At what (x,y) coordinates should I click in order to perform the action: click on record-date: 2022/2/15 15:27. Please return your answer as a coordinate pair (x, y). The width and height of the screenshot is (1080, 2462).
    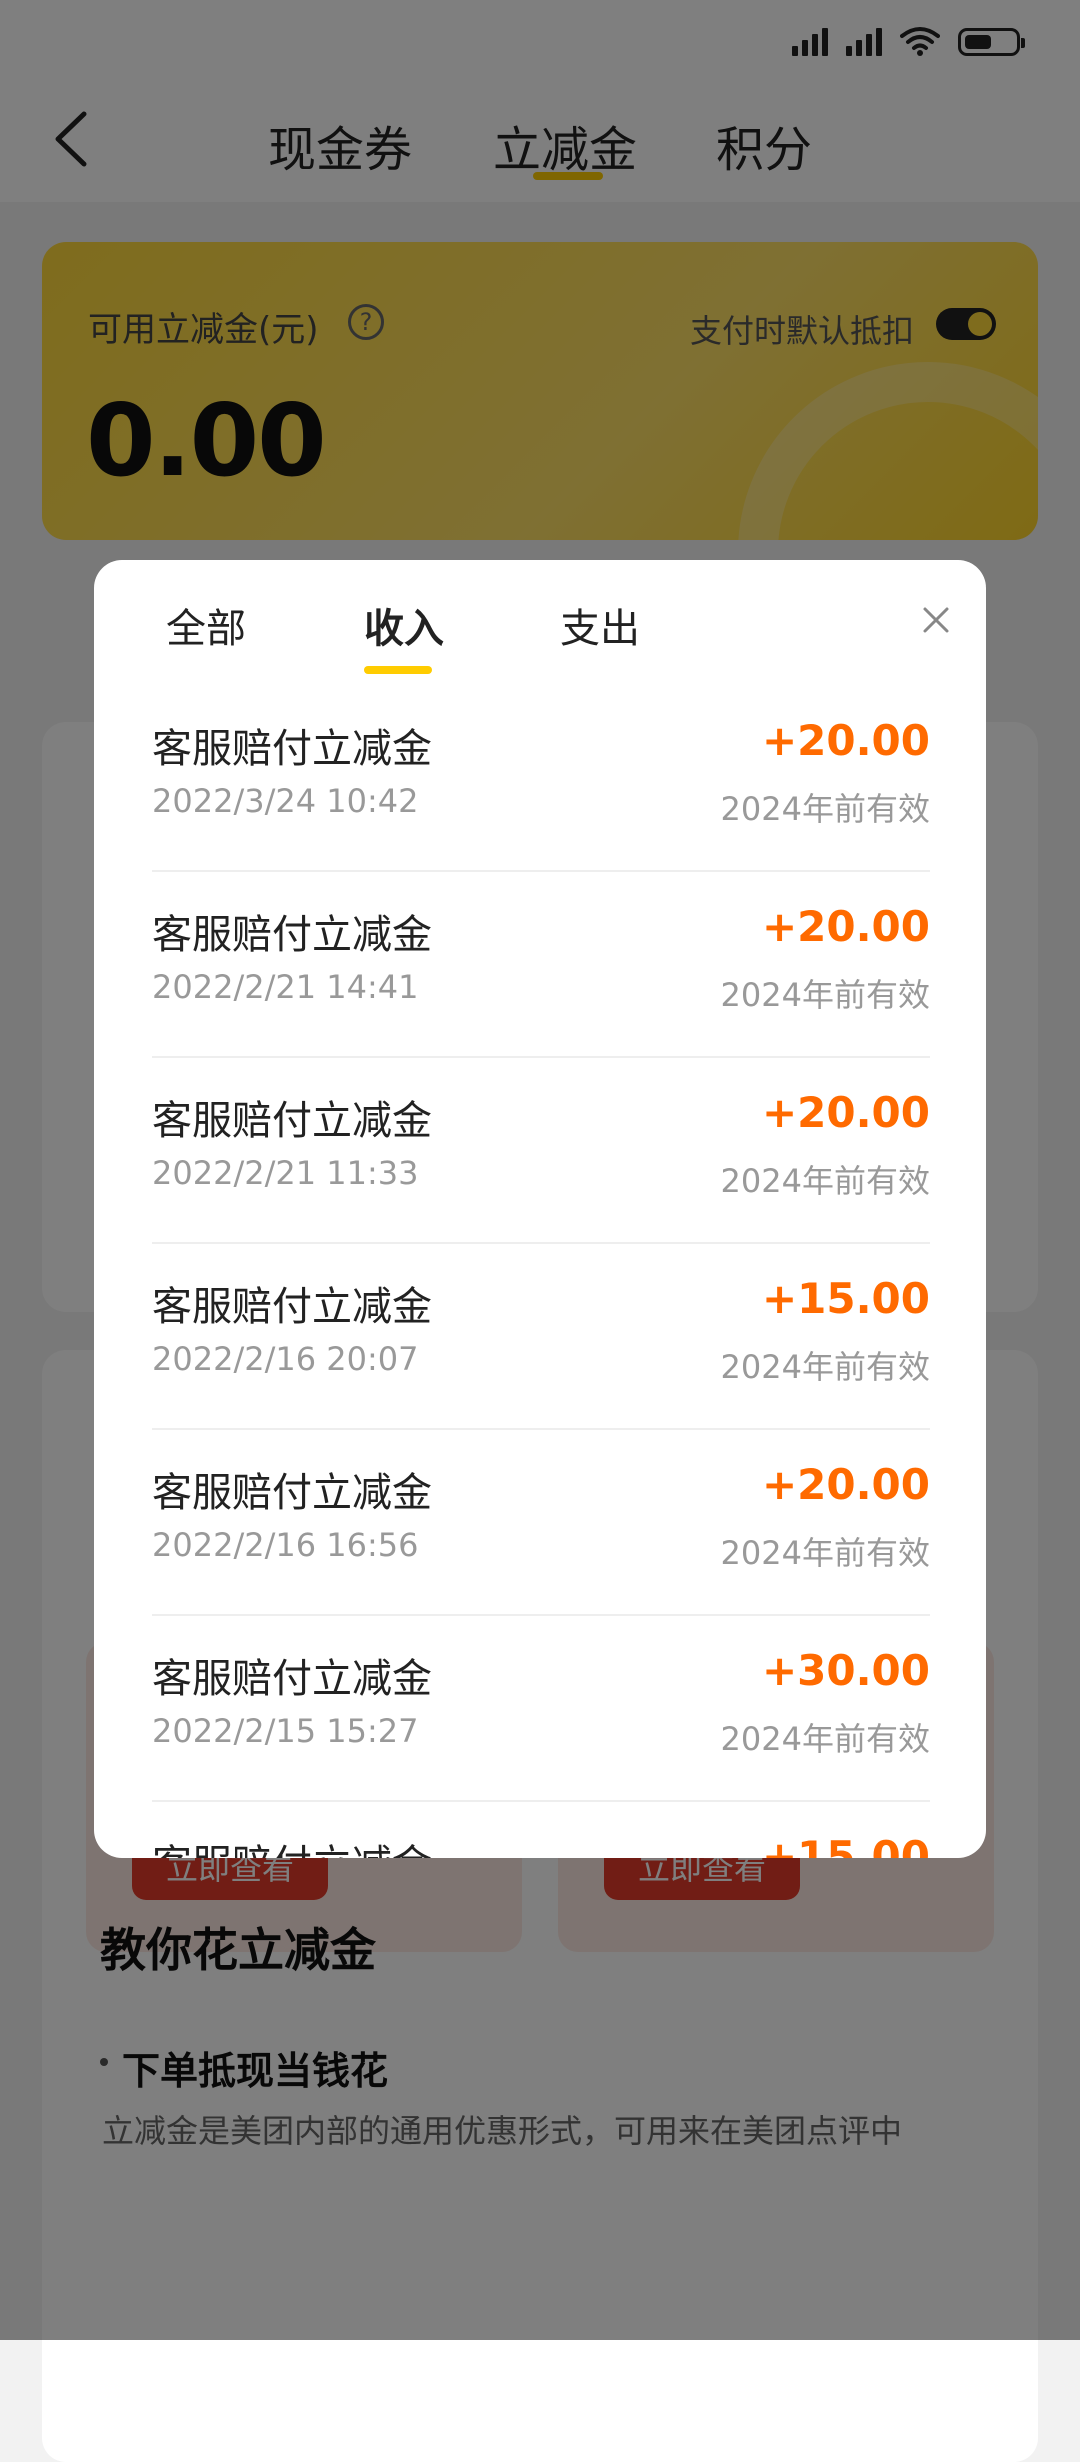
    Looking at the image, I should click on (285, 1731).